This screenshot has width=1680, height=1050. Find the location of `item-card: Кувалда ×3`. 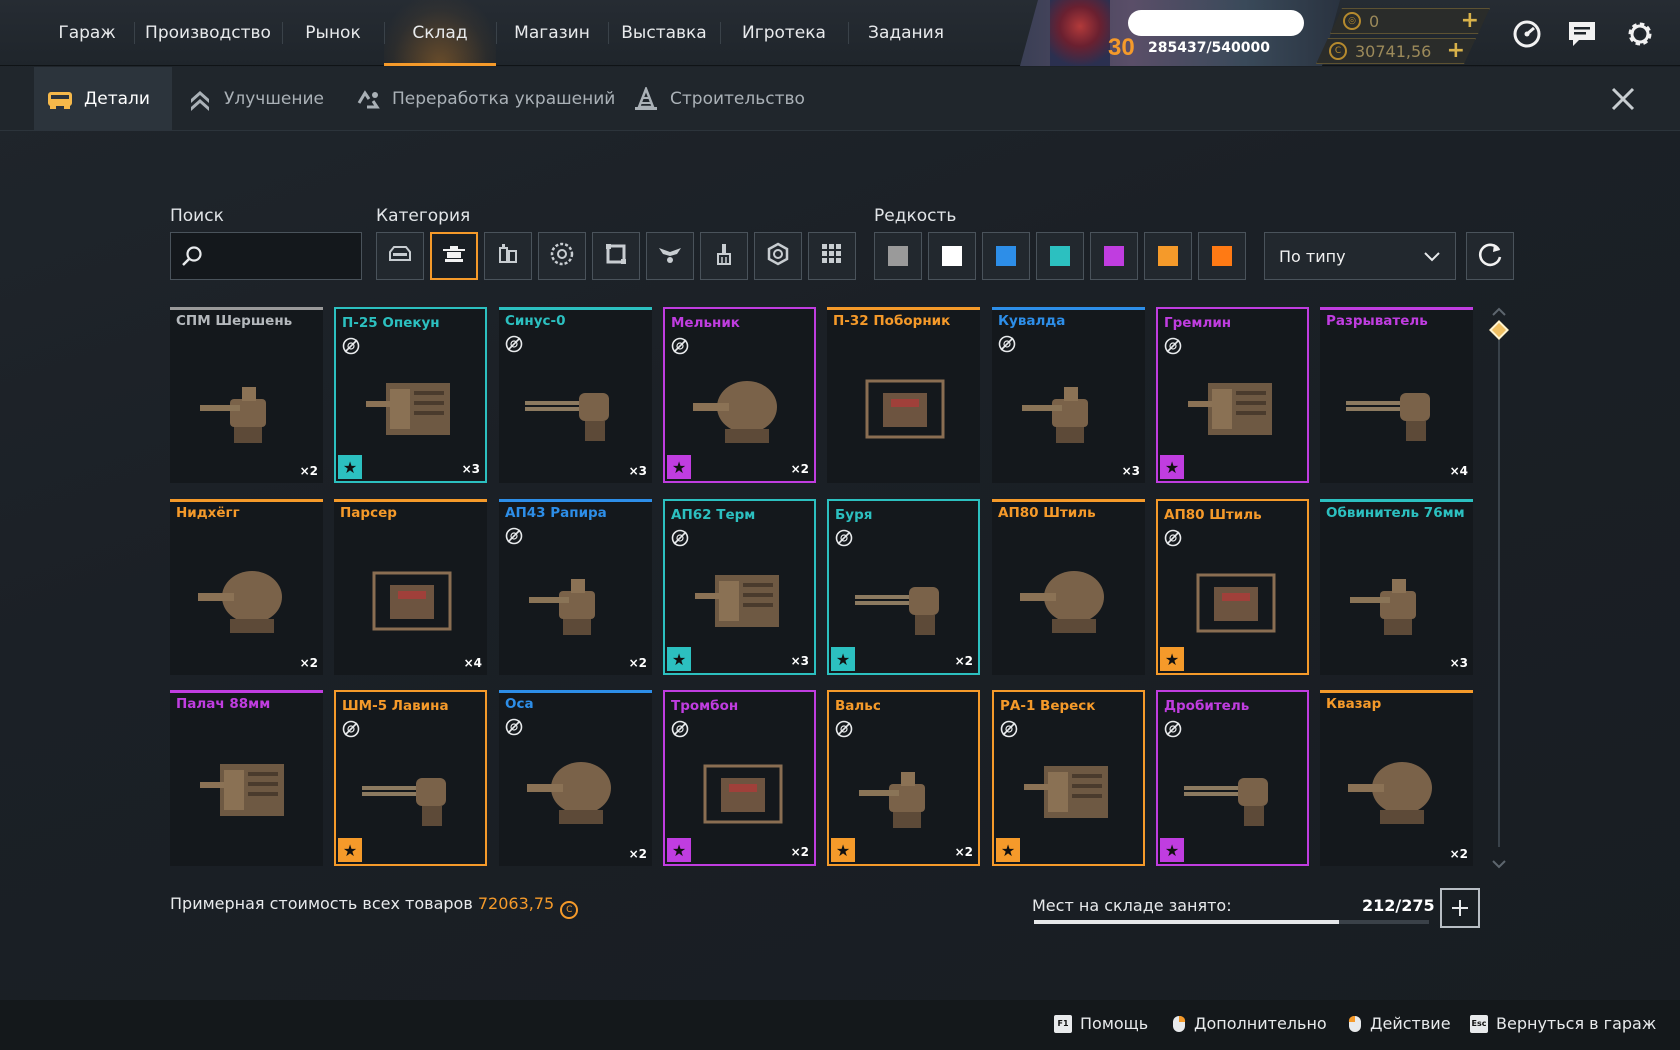

item-card: Кувалда ×3 is located at coordinates (1068, 395).